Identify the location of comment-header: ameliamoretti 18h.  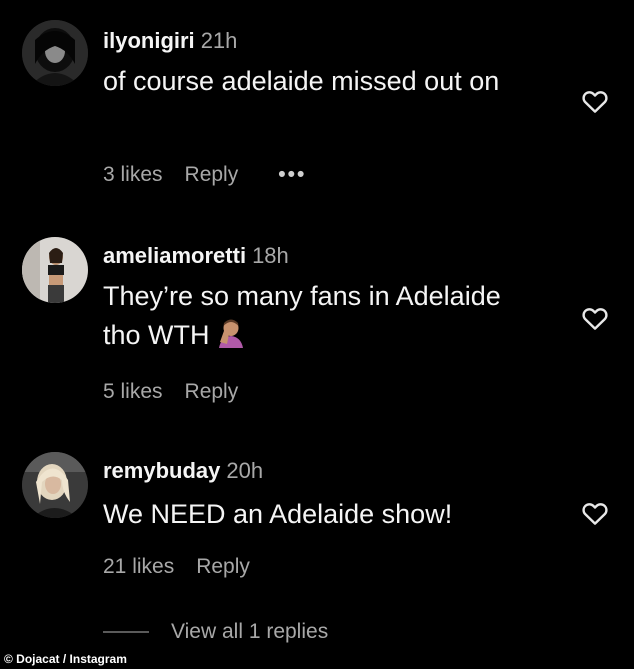
(196, 256).